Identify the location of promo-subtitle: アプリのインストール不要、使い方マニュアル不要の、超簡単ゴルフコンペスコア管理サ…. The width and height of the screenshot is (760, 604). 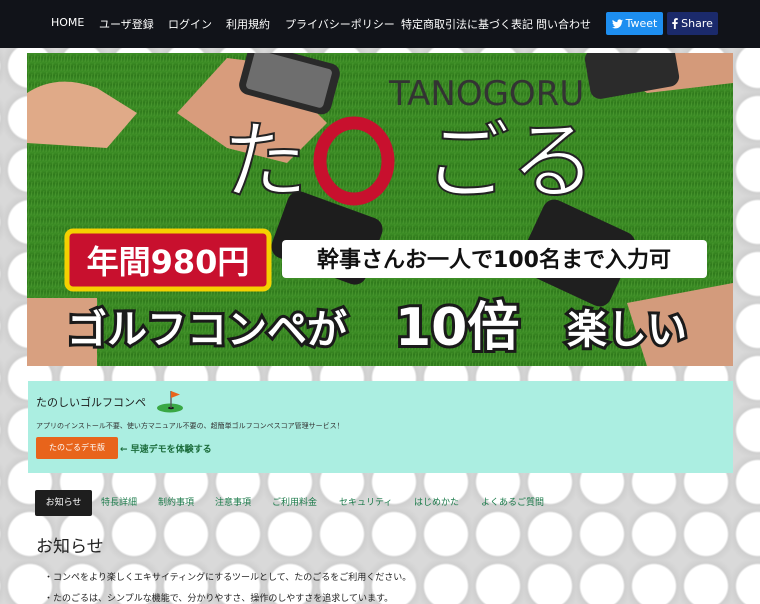
(190, 426).